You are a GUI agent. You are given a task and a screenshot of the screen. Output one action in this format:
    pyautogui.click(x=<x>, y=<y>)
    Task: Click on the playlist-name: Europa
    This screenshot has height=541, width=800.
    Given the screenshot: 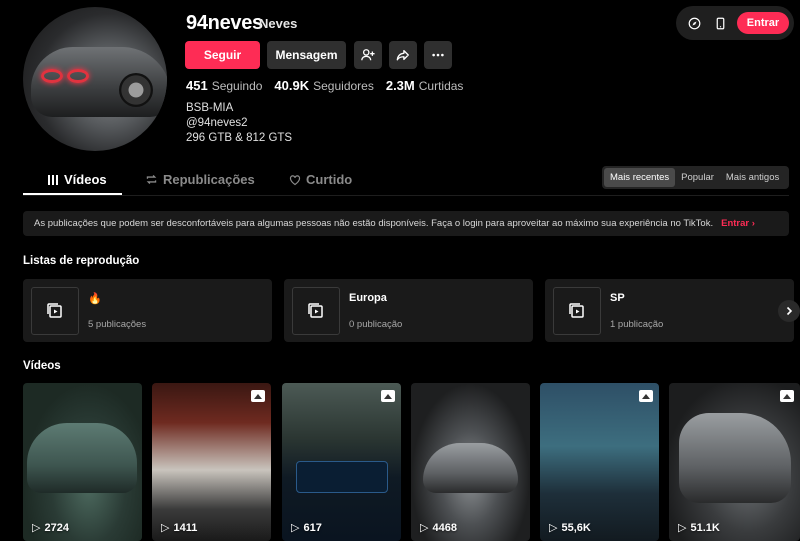 What is the action you would take?
    pyautogui.click(x=368, y=298)
    